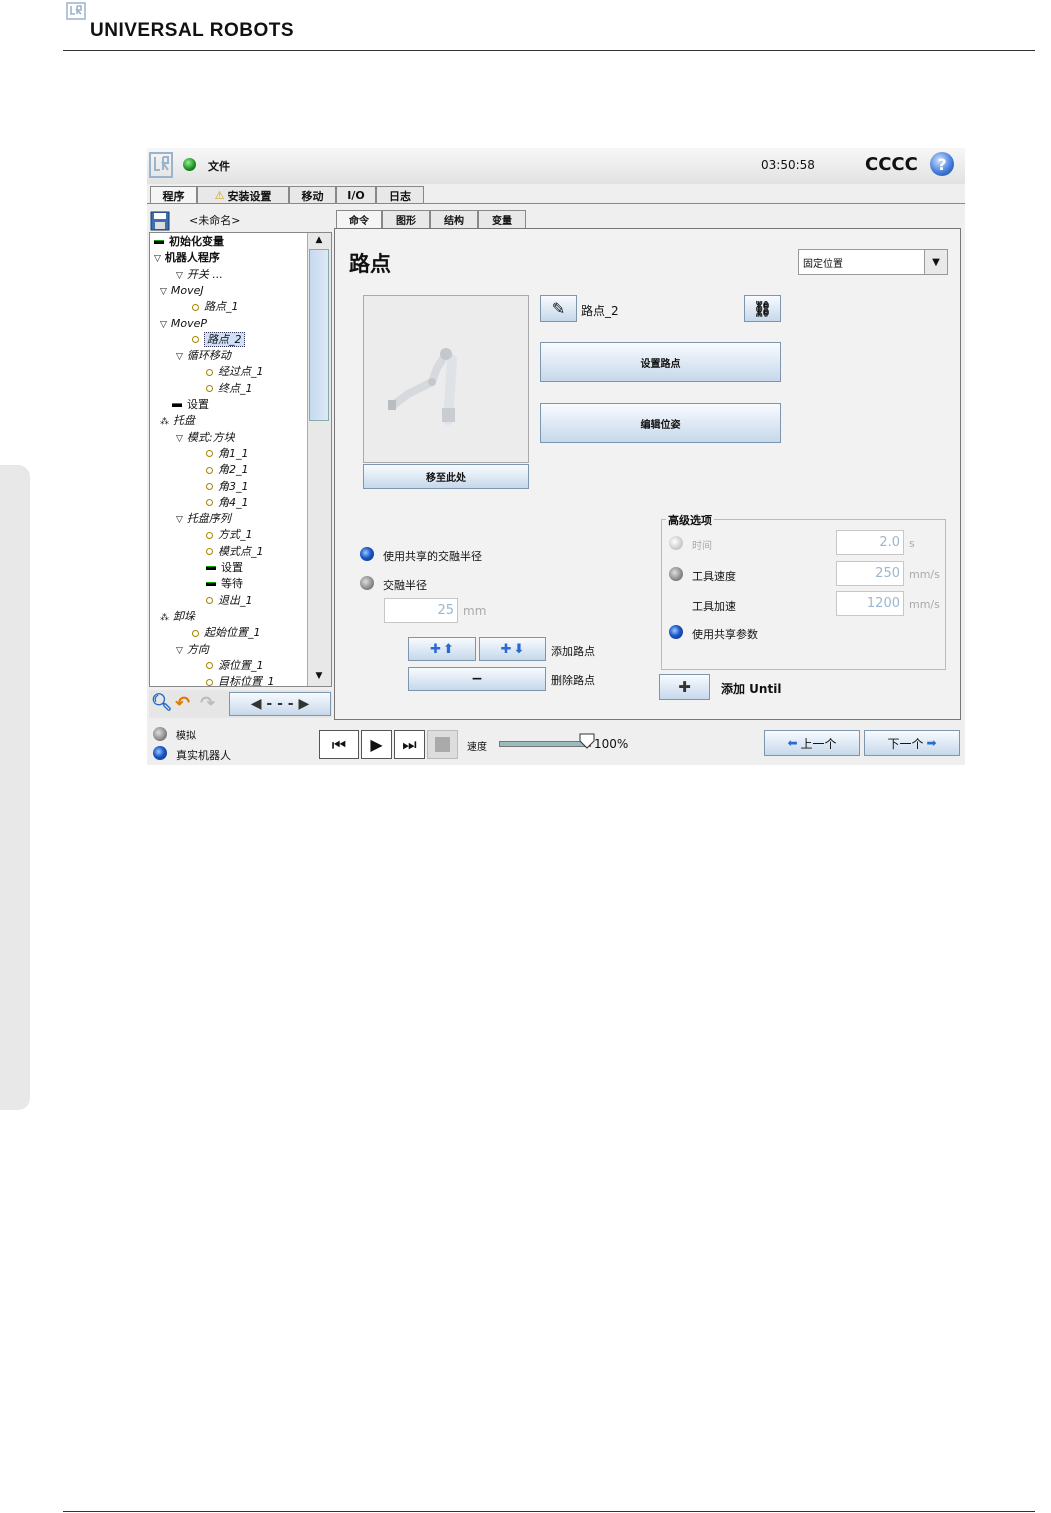 The height and width of the screenshot is (1513, 1051). I want to click on scroll-thumb, so click(319, 335).